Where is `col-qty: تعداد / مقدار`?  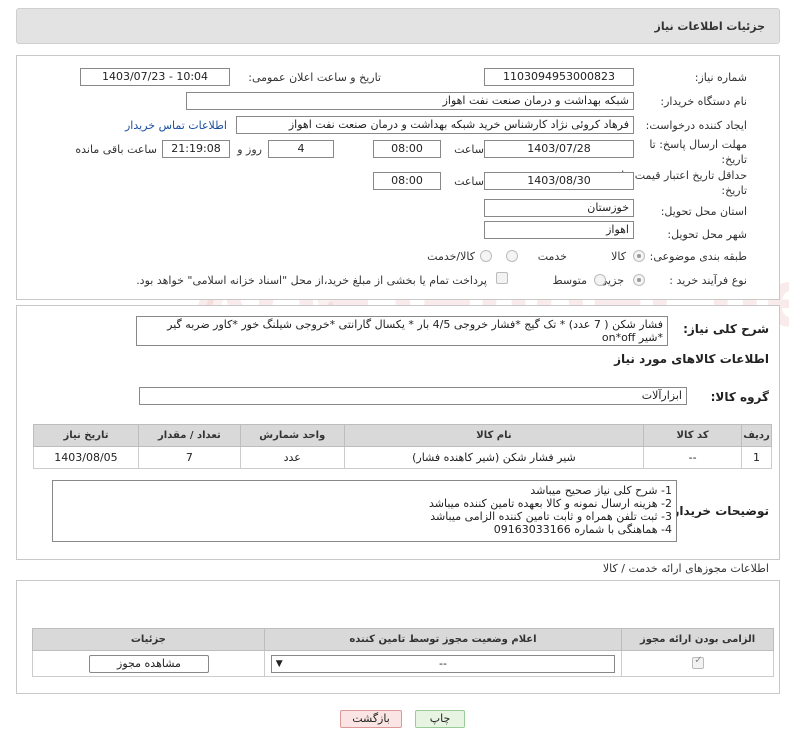 col-qty: تعداد / مقدار is located at coordinates (189, 435).